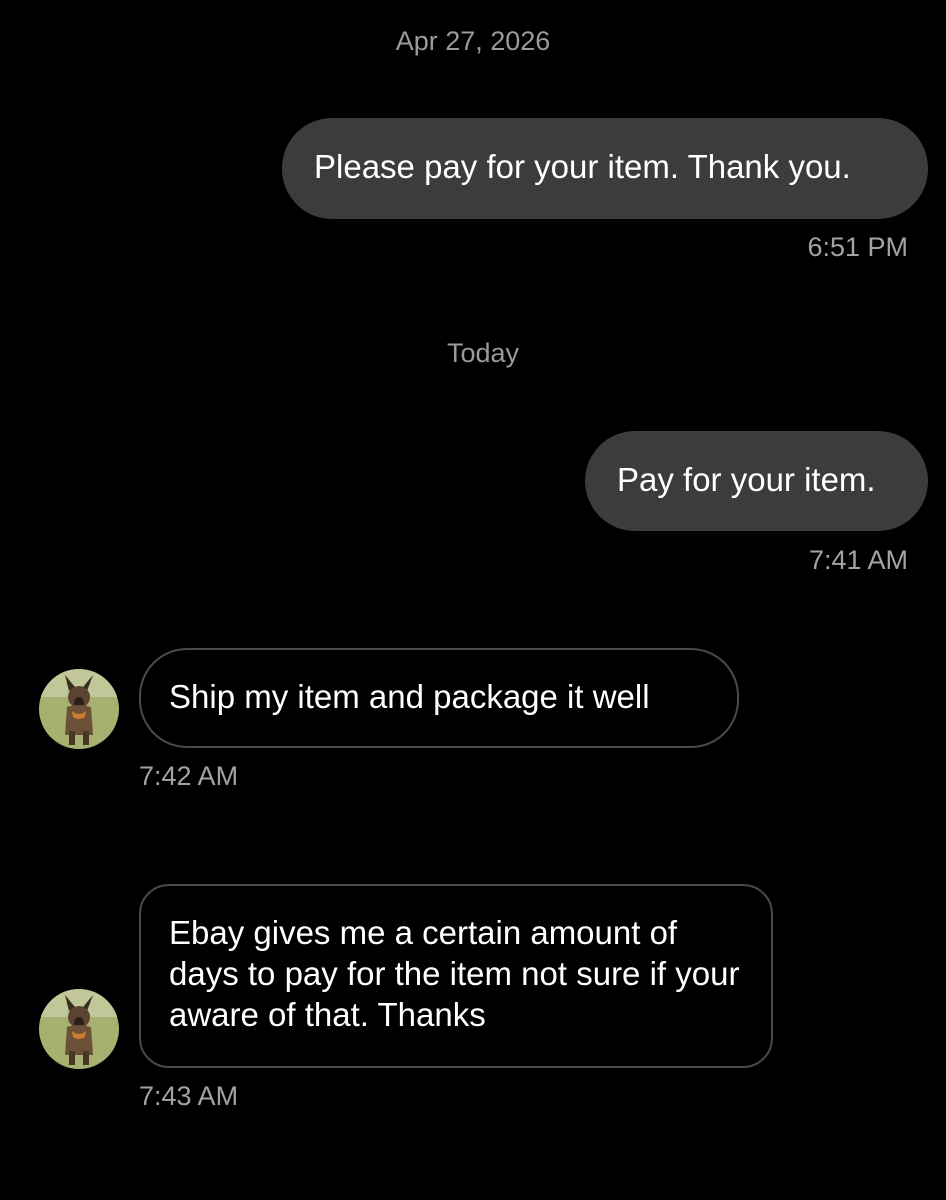 Image resolution: width=946 pixels, height=1200 pixels. I want to click on message-timestamp: 6:51 PM, so click(857, 247).